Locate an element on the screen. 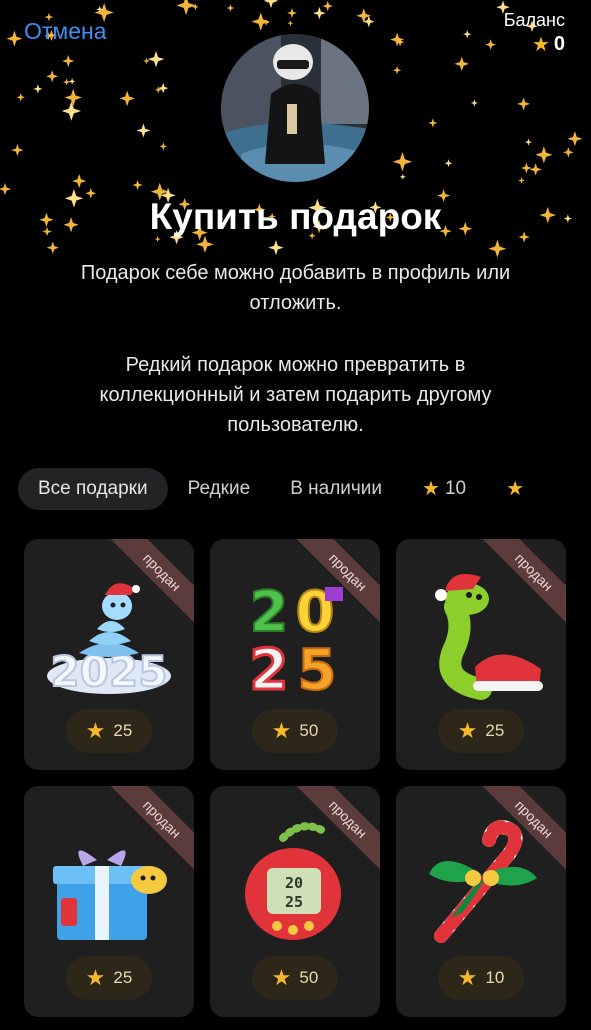  svg-text: 25 is located at coordinates (294, 902).